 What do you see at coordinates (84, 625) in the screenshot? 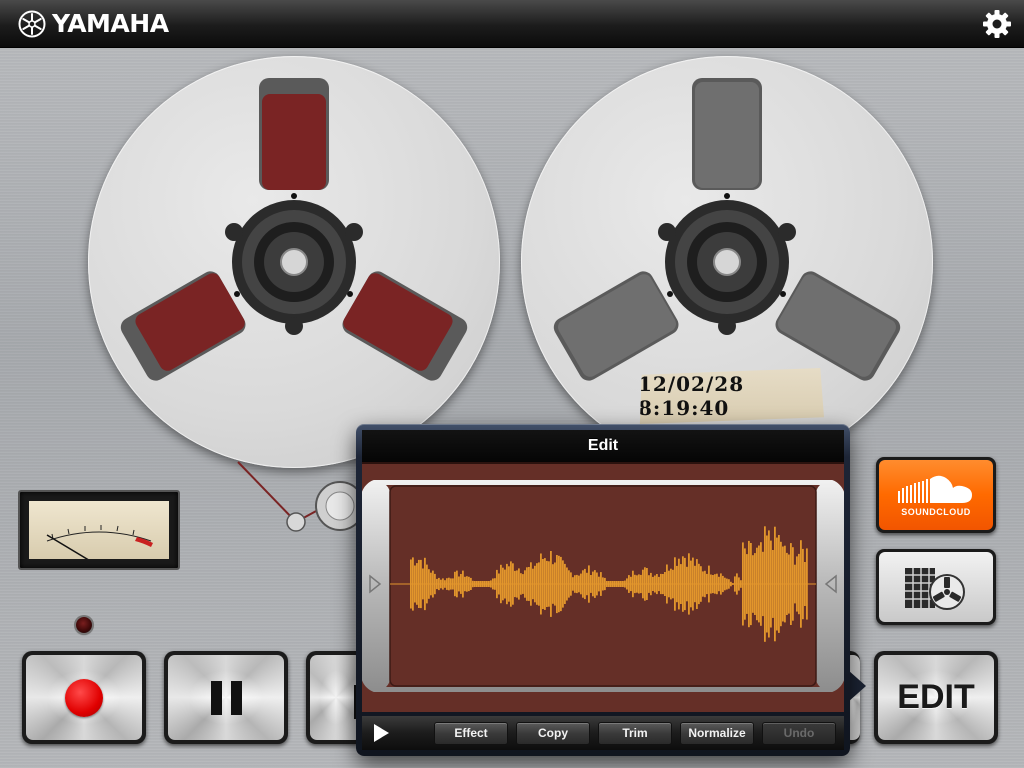
I see `record-led-indicator` at bounding box center [84, 625].